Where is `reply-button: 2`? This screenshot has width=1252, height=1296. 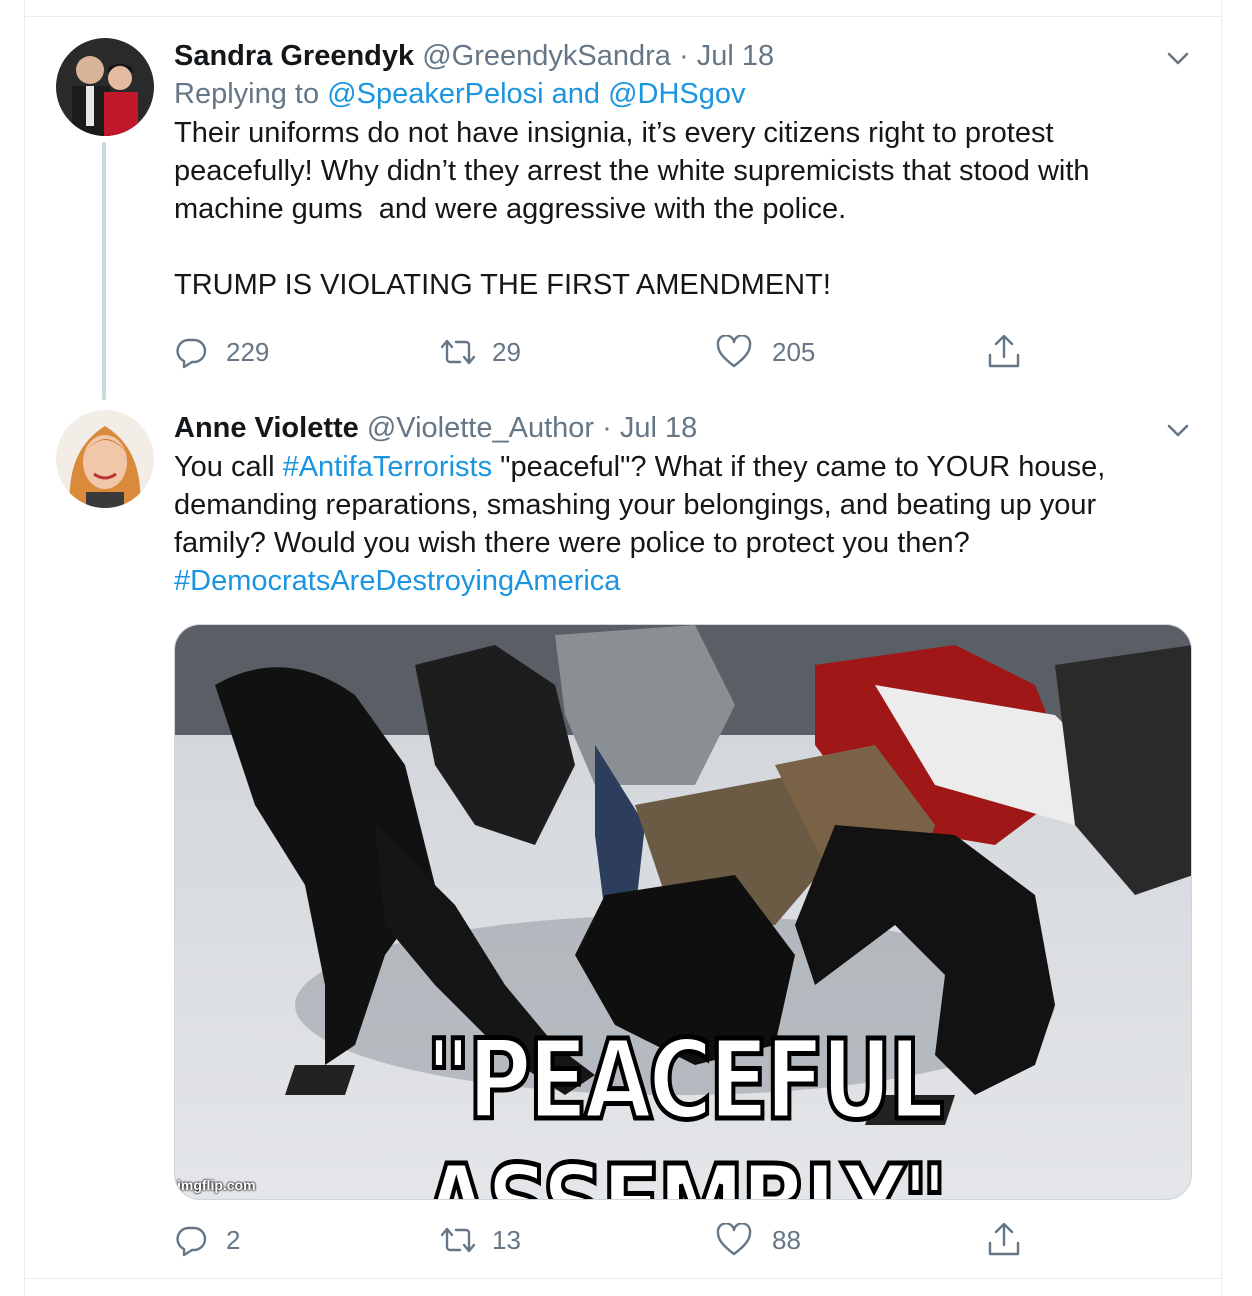
reply-button: 2 is located at coordinates (207, 1240).